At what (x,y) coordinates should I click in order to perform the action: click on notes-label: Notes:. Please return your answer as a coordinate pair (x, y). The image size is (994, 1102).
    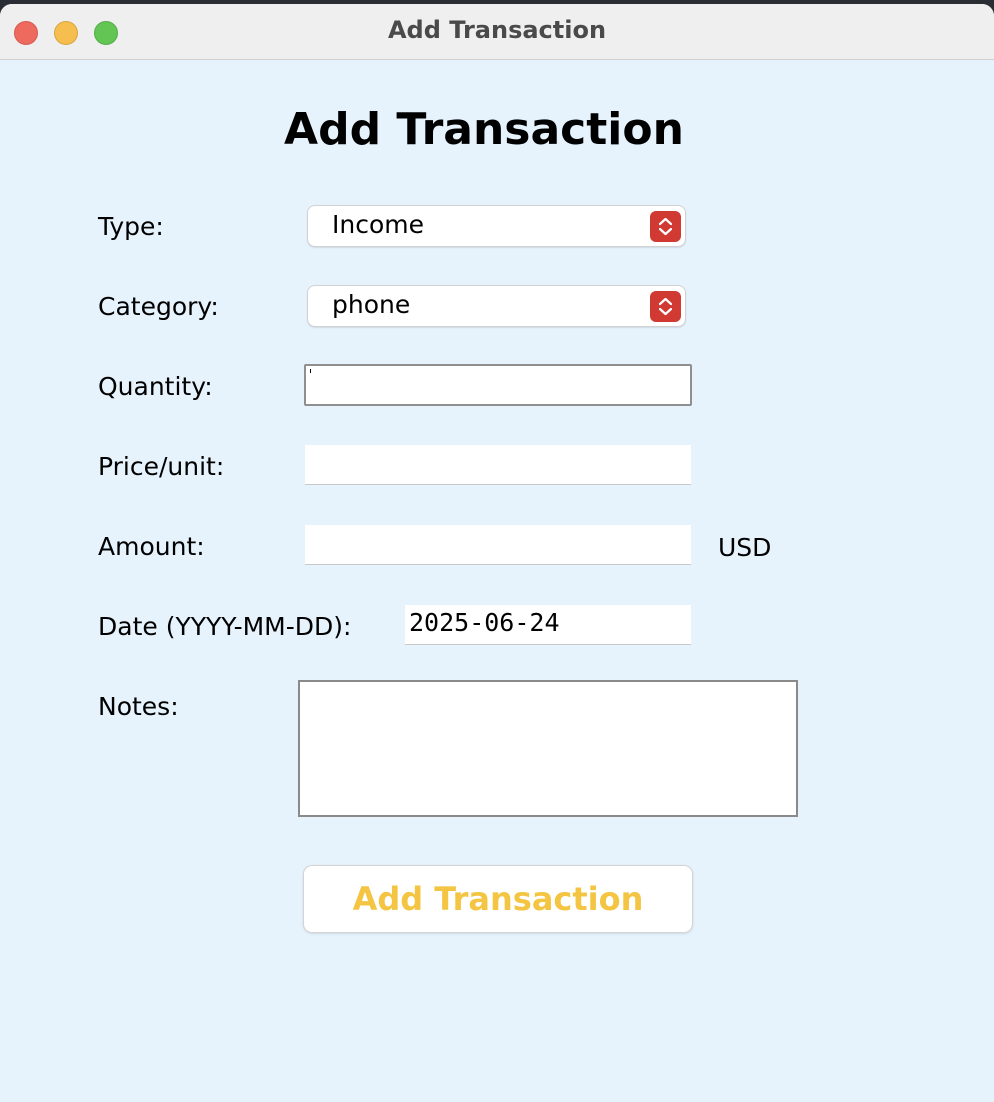
    Looking at the image, I should click on (138, 706).